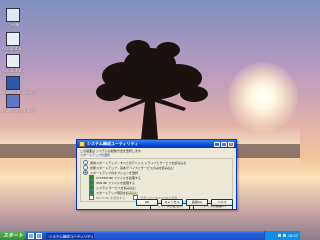 The image size is (320, 240). I want to click on desktop-icon-powershell: PowerShell Menu, so click(19, 85).